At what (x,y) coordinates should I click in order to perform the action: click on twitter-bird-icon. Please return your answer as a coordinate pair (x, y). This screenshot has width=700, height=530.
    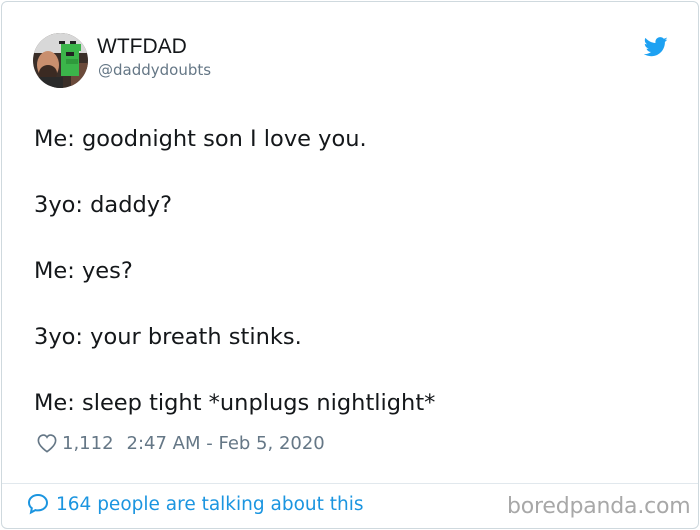
    Looking at the image, I should click on (655, 47).